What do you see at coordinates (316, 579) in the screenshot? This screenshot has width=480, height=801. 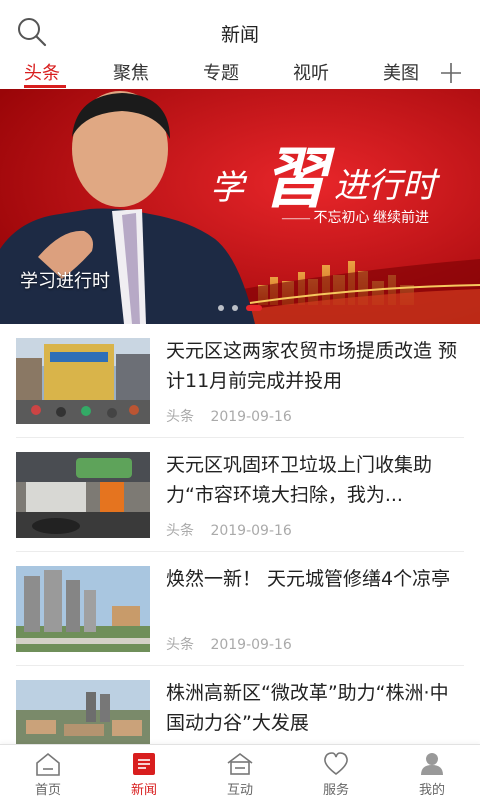 I see `news-headline: 焕然一新！ 天元城管修缮4个凉亭` at bounding box center [316, 579].